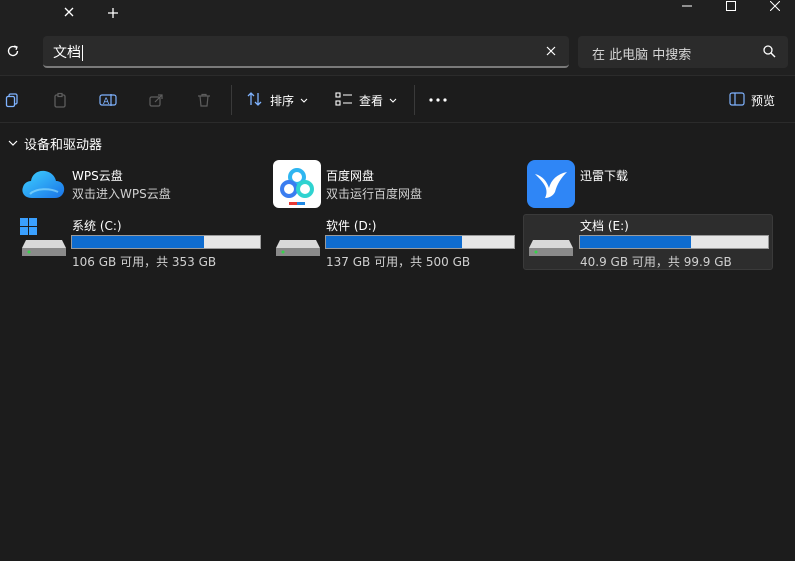  Describe the element at coordinates (438, 100) in the screenshot. I see `more-icon` at that location.